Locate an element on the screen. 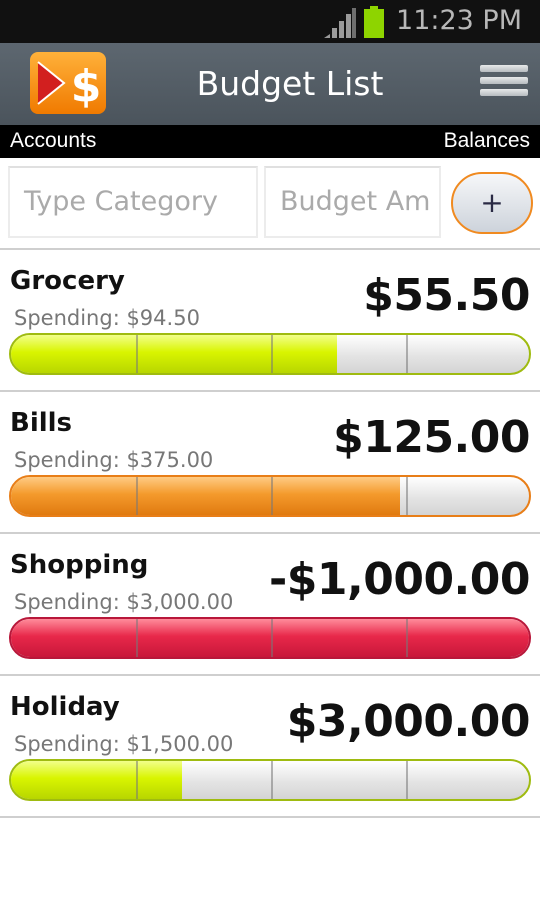  balance-amount: -$1,000.00 is located at coordinates (400, 579).